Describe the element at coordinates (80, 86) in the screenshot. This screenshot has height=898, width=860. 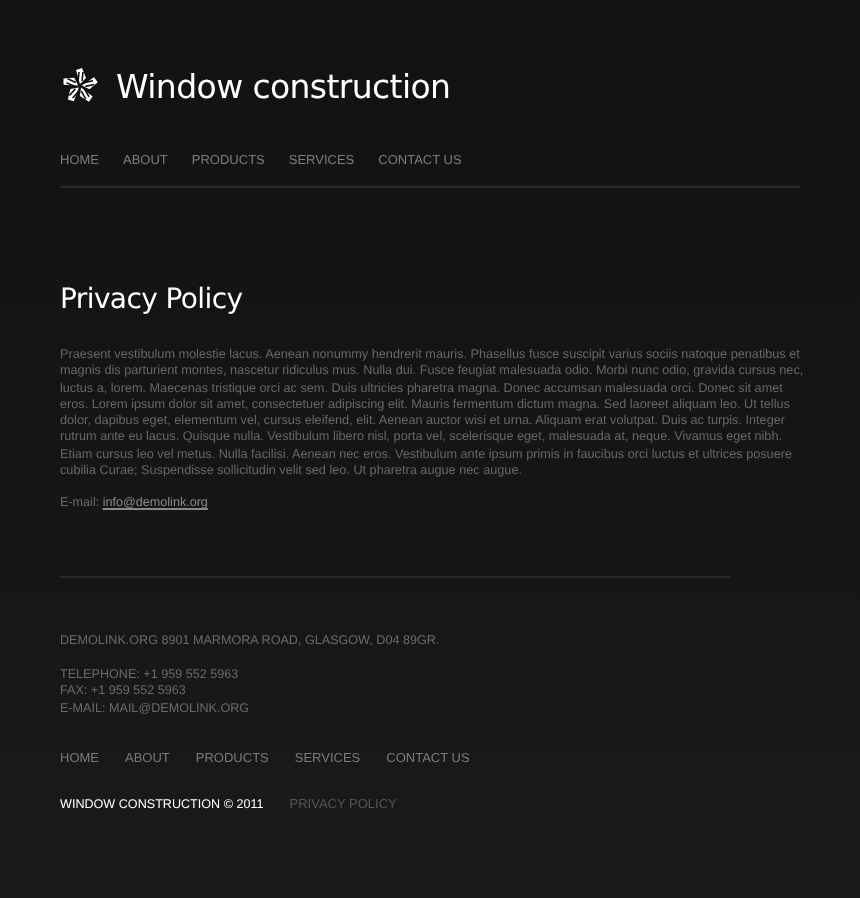
I see `logo-icon` at that location.